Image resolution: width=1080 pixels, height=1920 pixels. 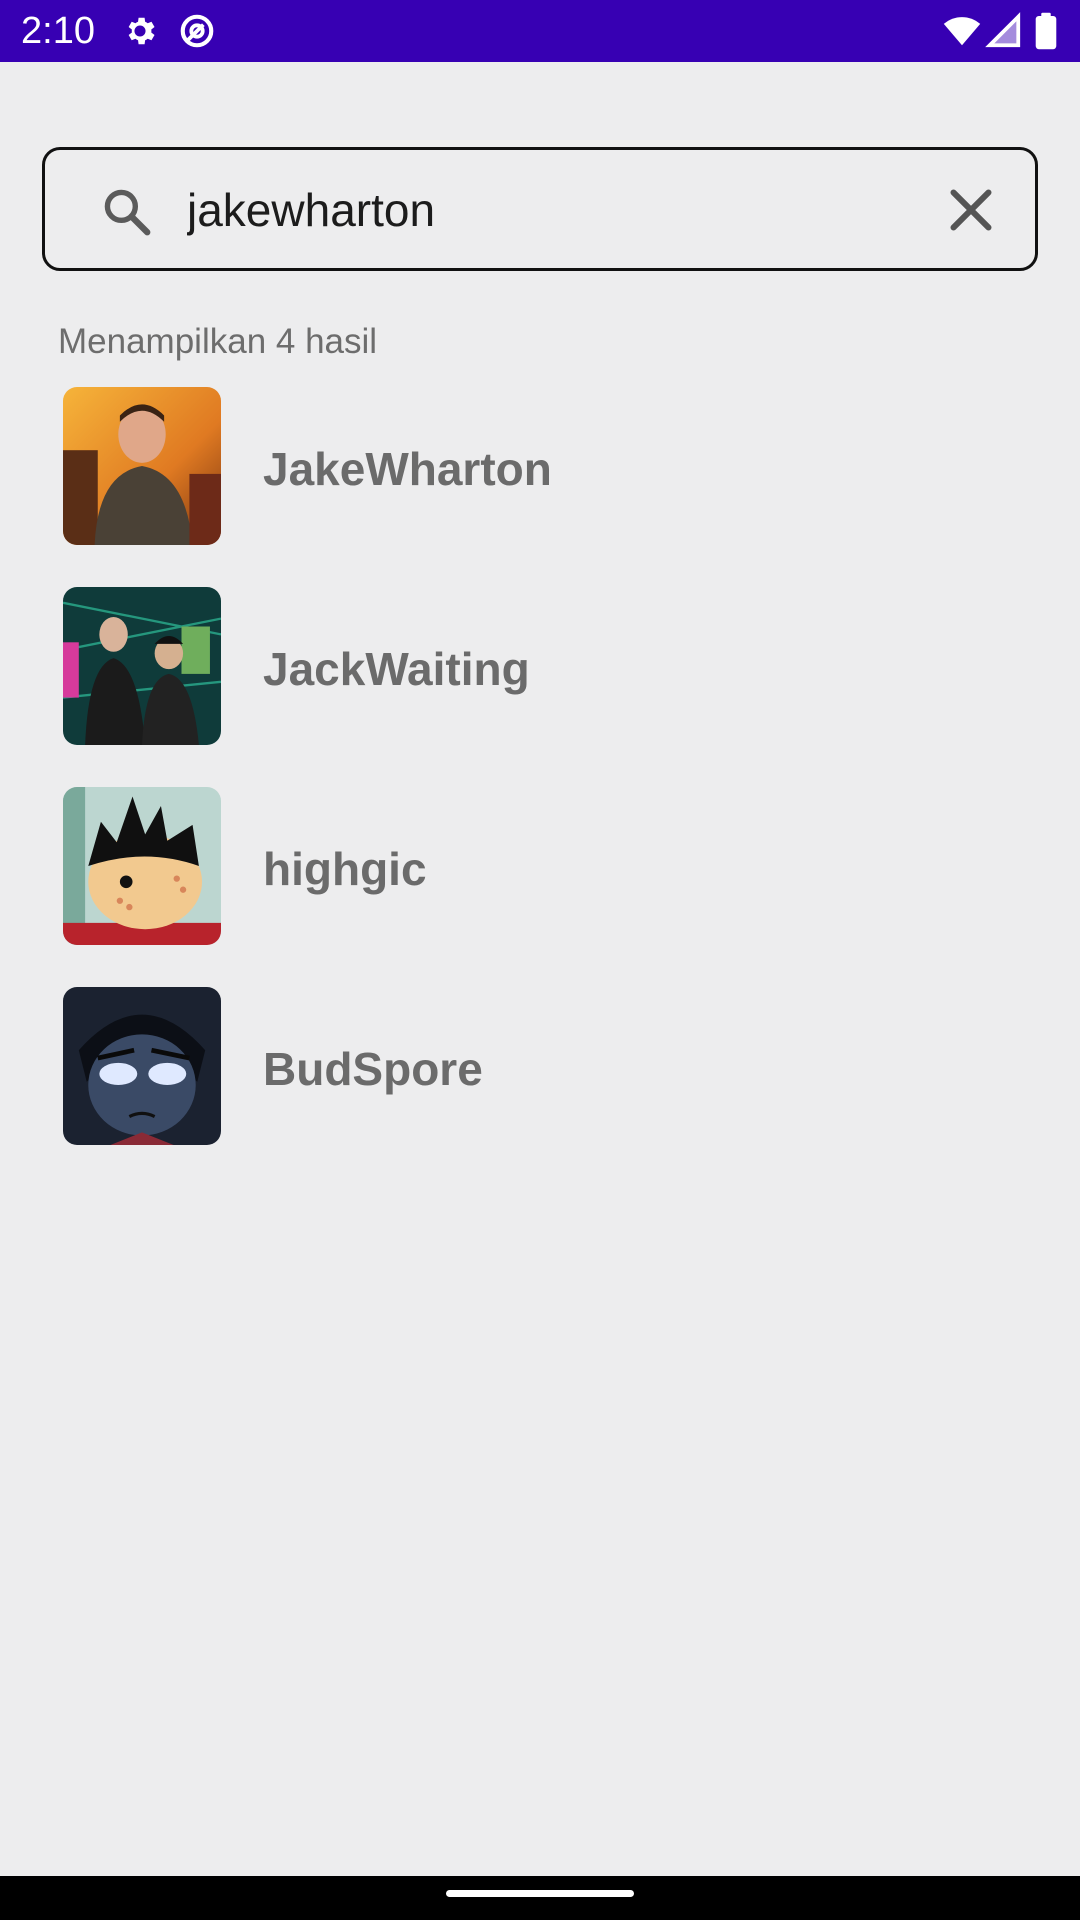 I want to click on battery-icon, so click(x=1046, y=31).